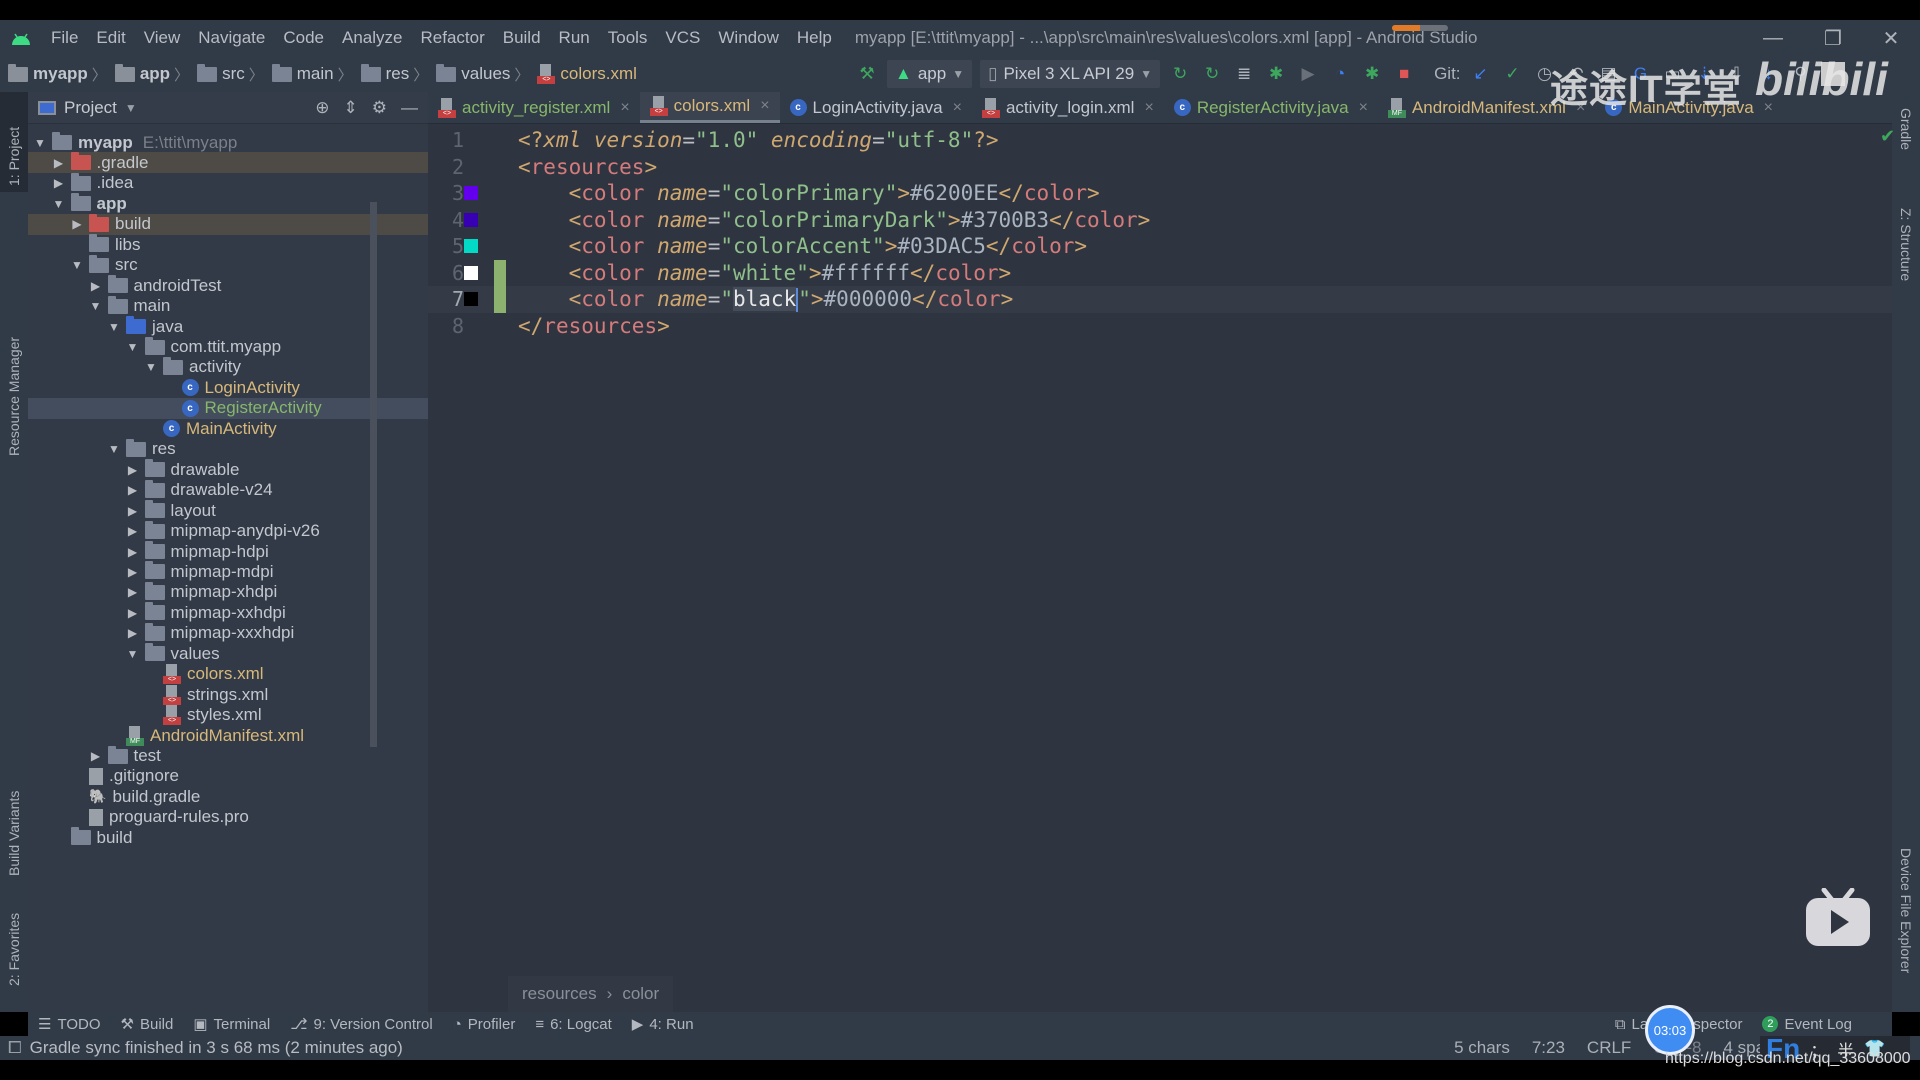 The width and height of the screenshot is (1920, 1080). What do you see at coordinates (1340, 74) in the screenshot?
I see `profiler-icon: ◔` at bounding box center [1340, 74].